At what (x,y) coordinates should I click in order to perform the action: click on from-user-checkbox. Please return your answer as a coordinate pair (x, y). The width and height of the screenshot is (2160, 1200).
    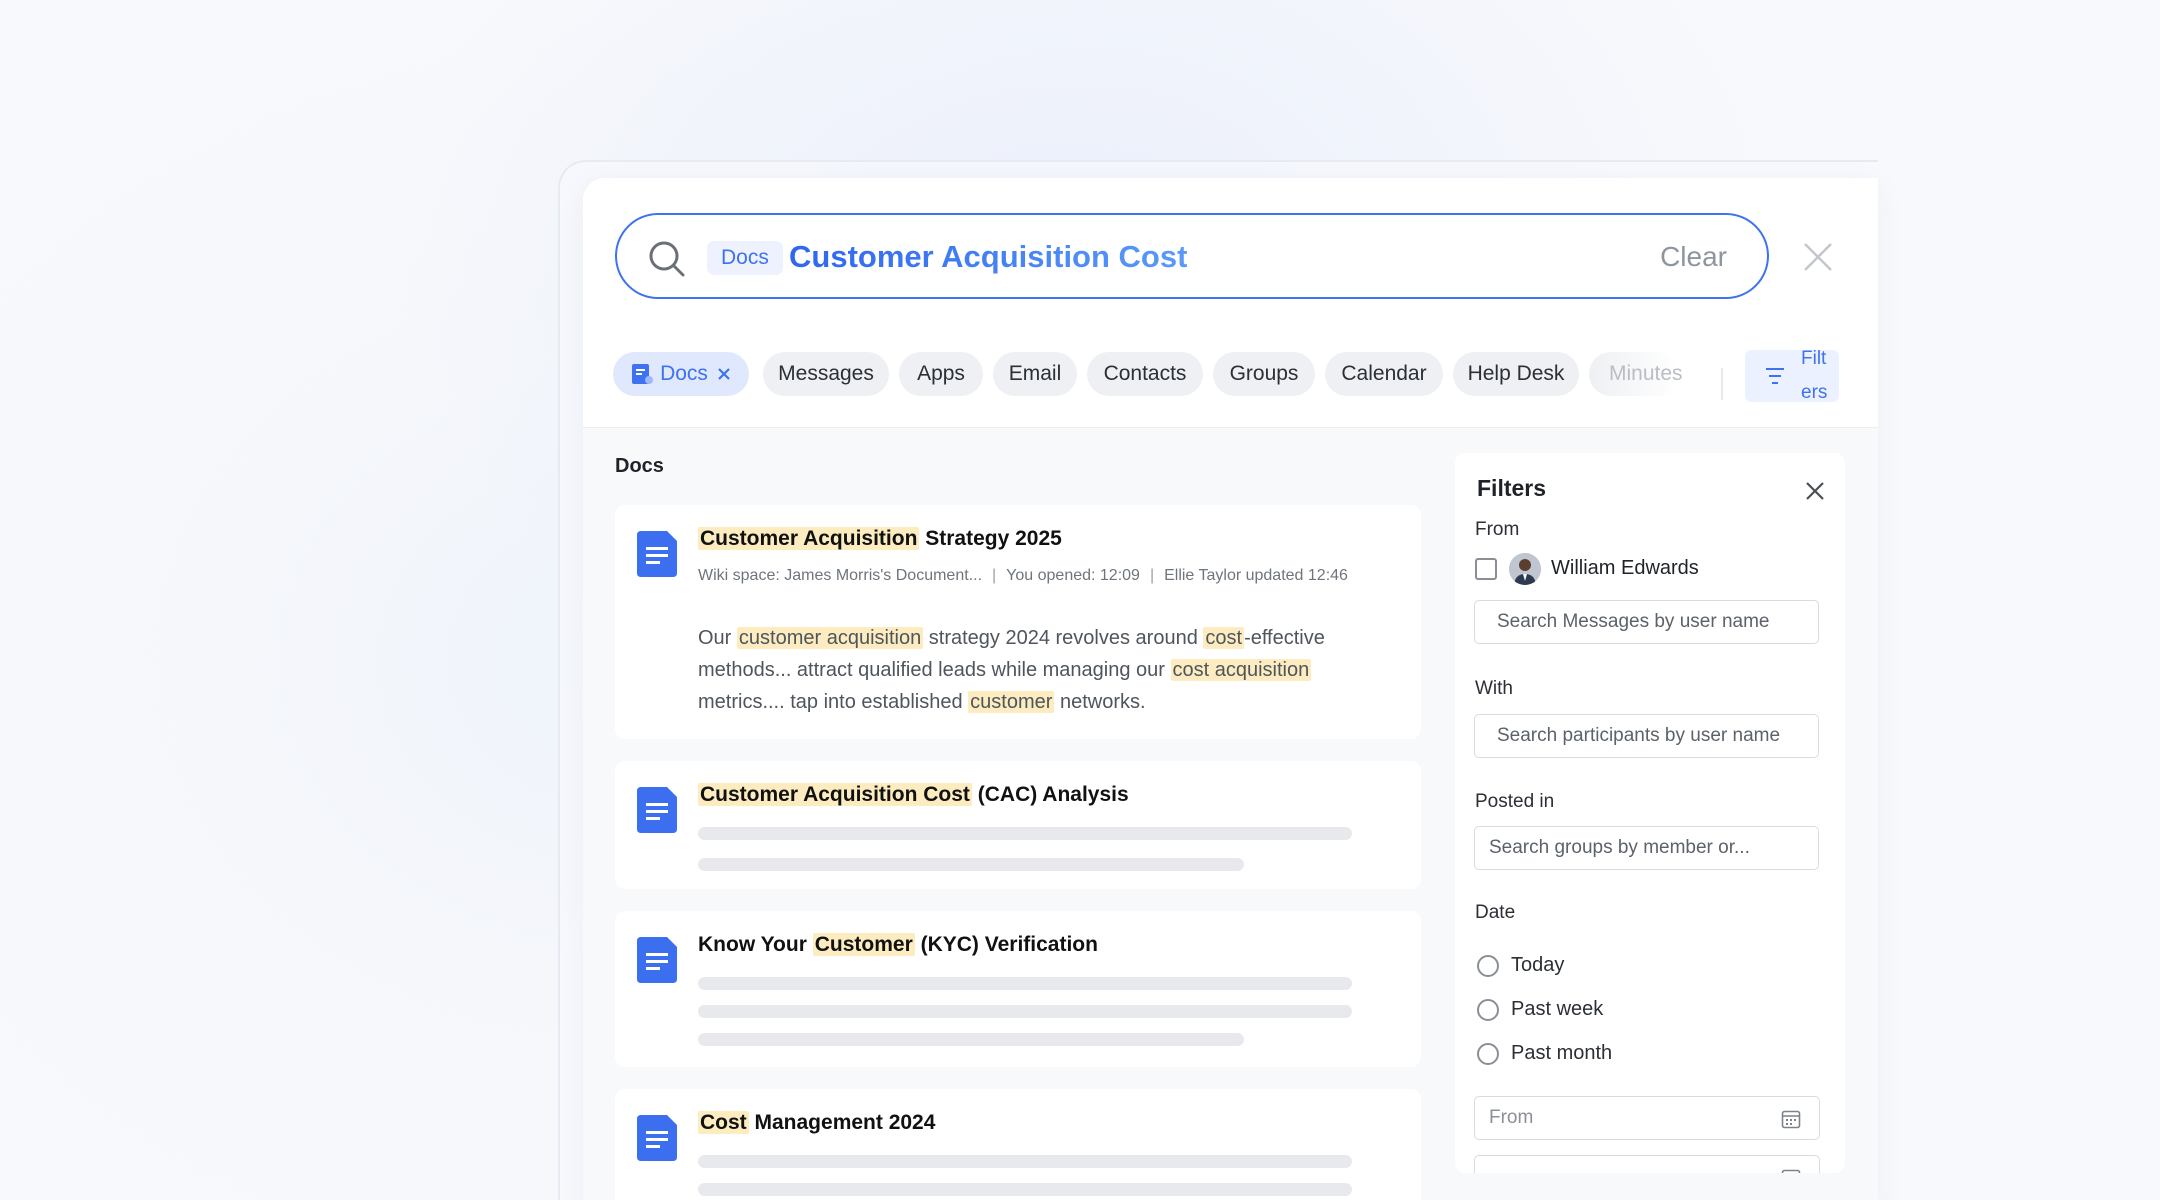
    Looking at the image, I should click on (1486, 569).